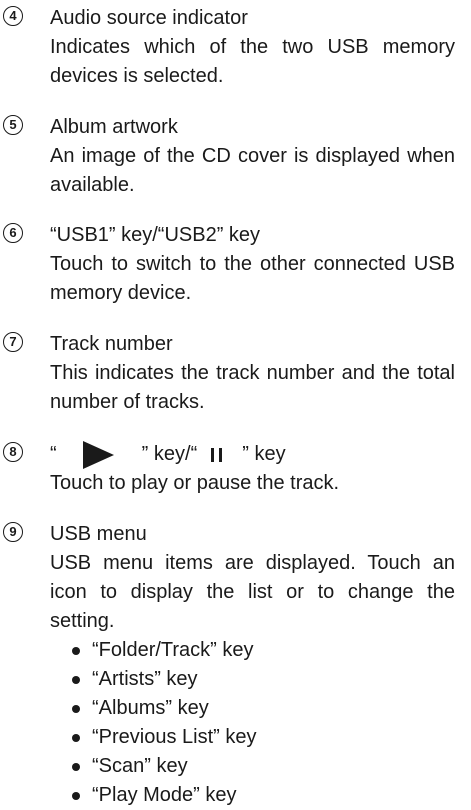  I want to click on item-title: USB menu, so click(98, 534).